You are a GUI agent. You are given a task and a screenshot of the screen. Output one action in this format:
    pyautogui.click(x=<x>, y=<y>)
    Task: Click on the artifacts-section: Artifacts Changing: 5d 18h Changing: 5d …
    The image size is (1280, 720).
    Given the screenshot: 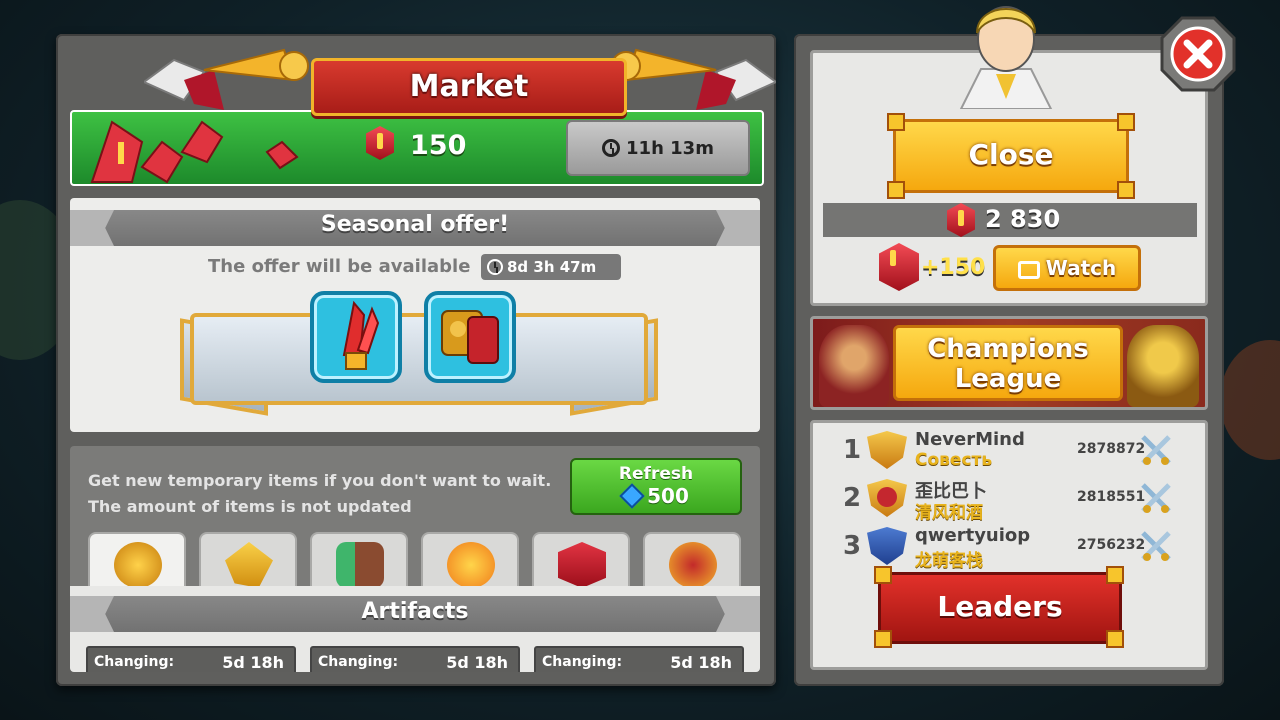 What is the action you would take?
    pyautogui.click(x=415, y=629)
    